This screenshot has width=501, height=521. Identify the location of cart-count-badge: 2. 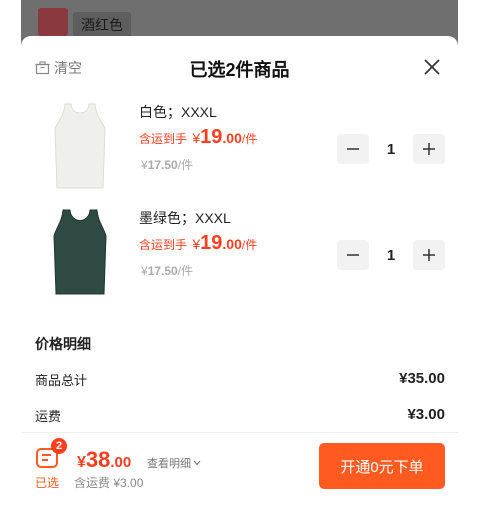
(59, 446).